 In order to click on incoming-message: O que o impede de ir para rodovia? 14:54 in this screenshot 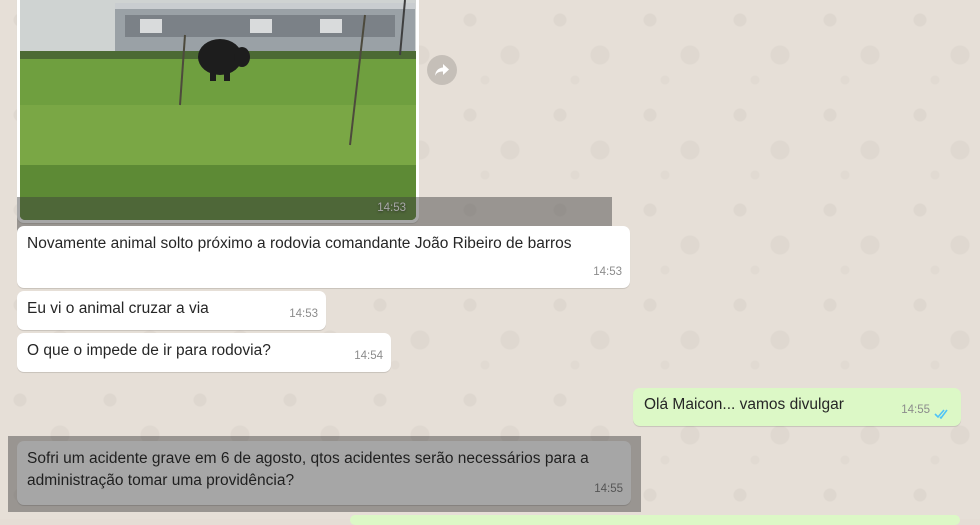, I will do `click(204, 352)`.